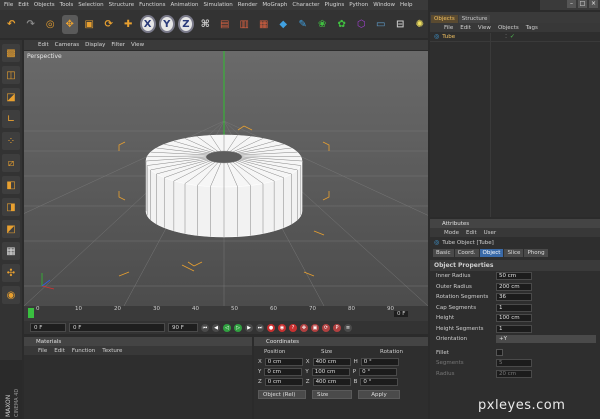  Describe the element at coordinates (50, 24) in the screenshot. I see `live-select-icon: ◎` at that location.